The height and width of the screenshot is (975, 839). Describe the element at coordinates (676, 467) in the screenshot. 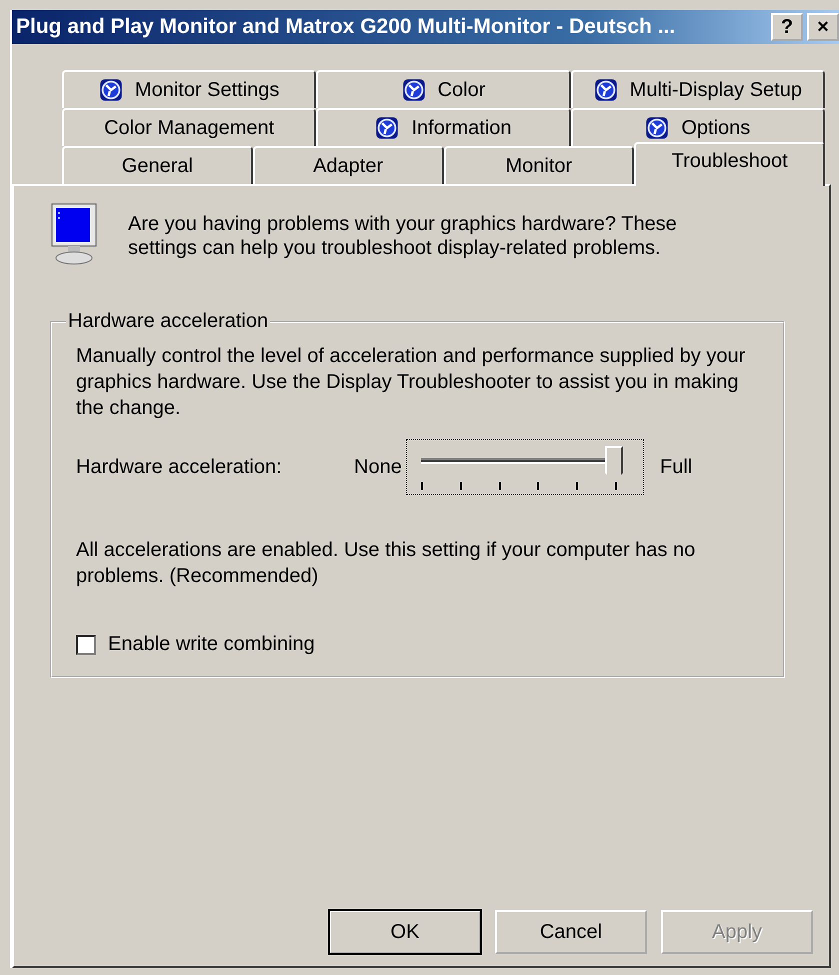

I see `max-label: Full` at that location.